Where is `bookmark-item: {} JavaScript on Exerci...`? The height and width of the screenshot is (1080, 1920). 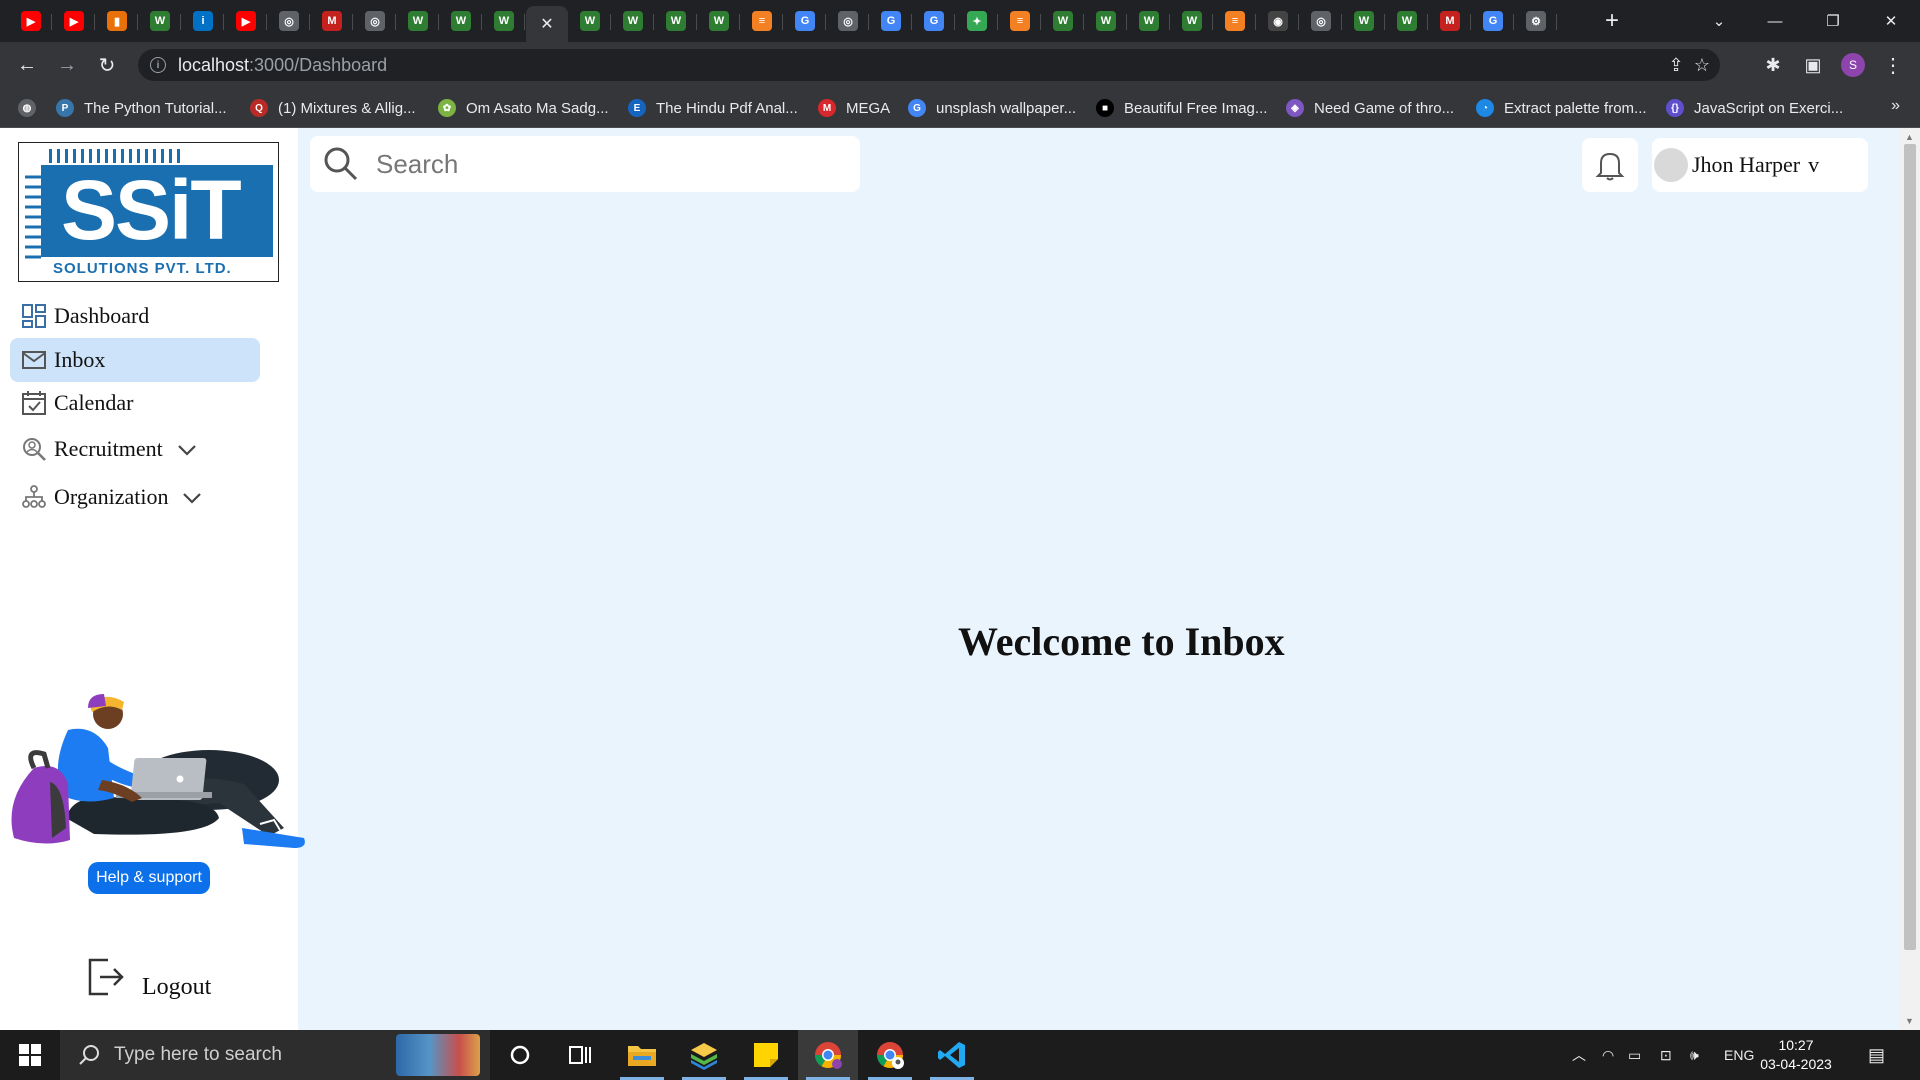
bookmark-item: {} JavaScript on Exerci... is located at coordinates (1754, 108).